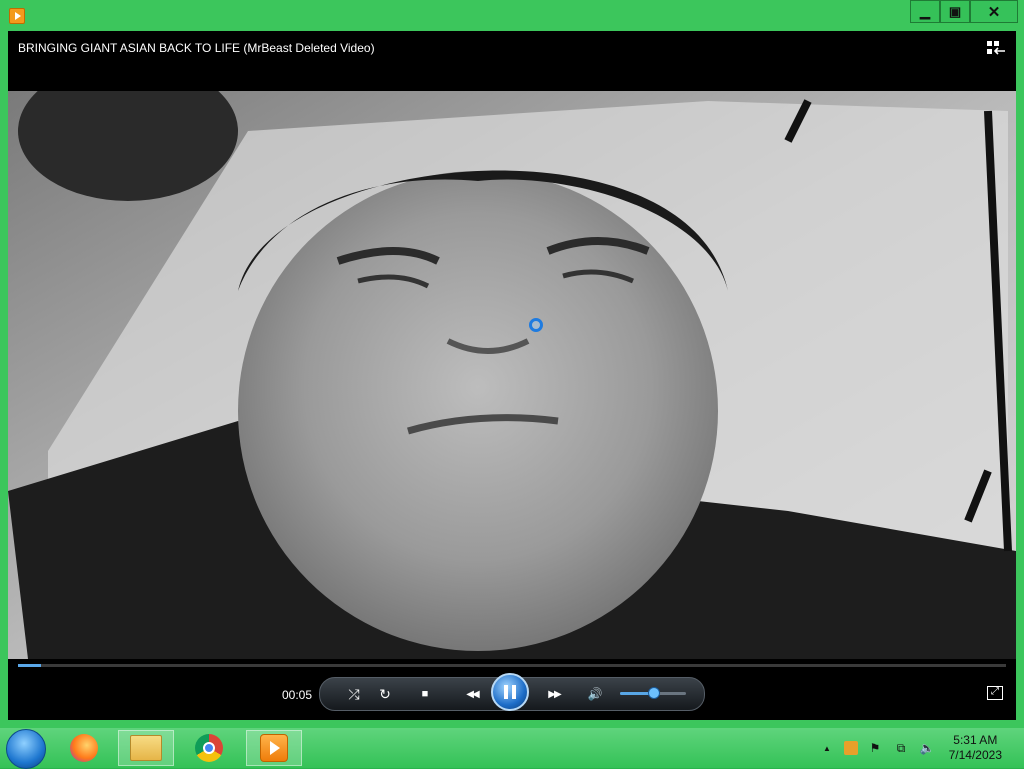 The image size is (1024, 769). I want to click on volume-icon: 🔊, so click(595, 694).